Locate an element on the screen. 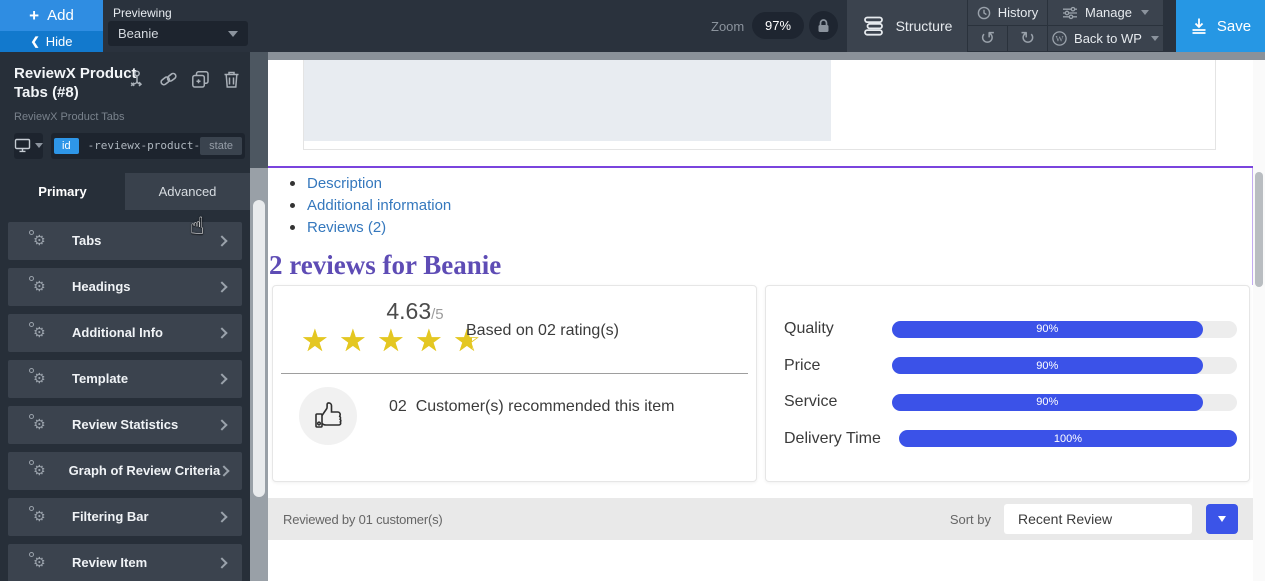  recommend-count: 02 is located at coordinates (398, 406).